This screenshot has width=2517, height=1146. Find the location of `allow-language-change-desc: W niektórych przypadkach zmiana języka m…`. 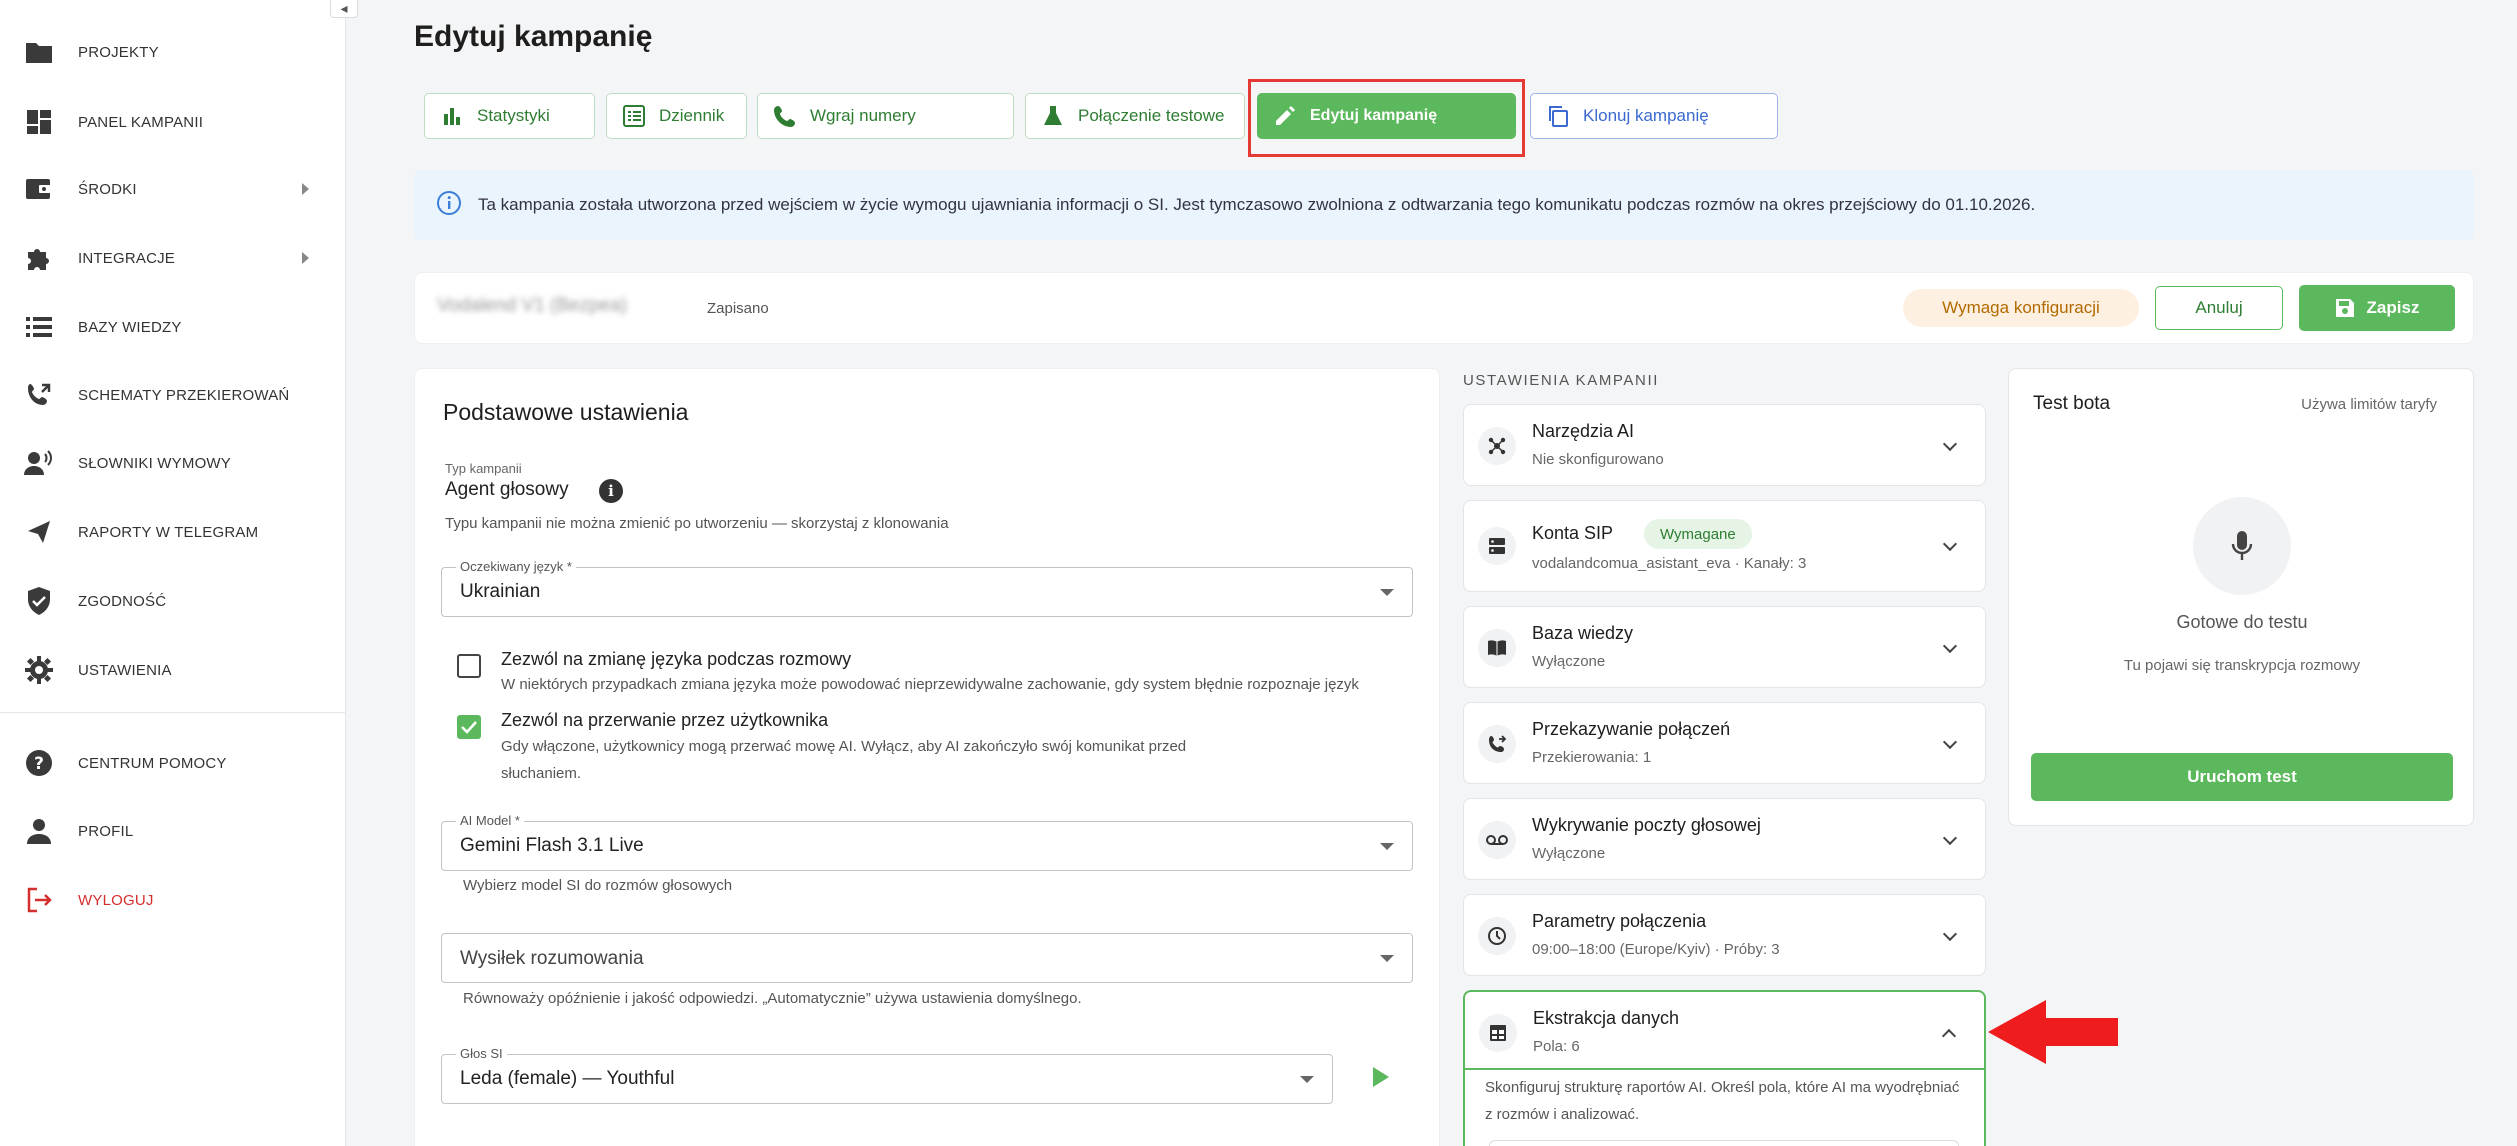

allow-language-change-desc: W niektórych przypadkach zmiana języka m… is located at coordinates (930, 684).